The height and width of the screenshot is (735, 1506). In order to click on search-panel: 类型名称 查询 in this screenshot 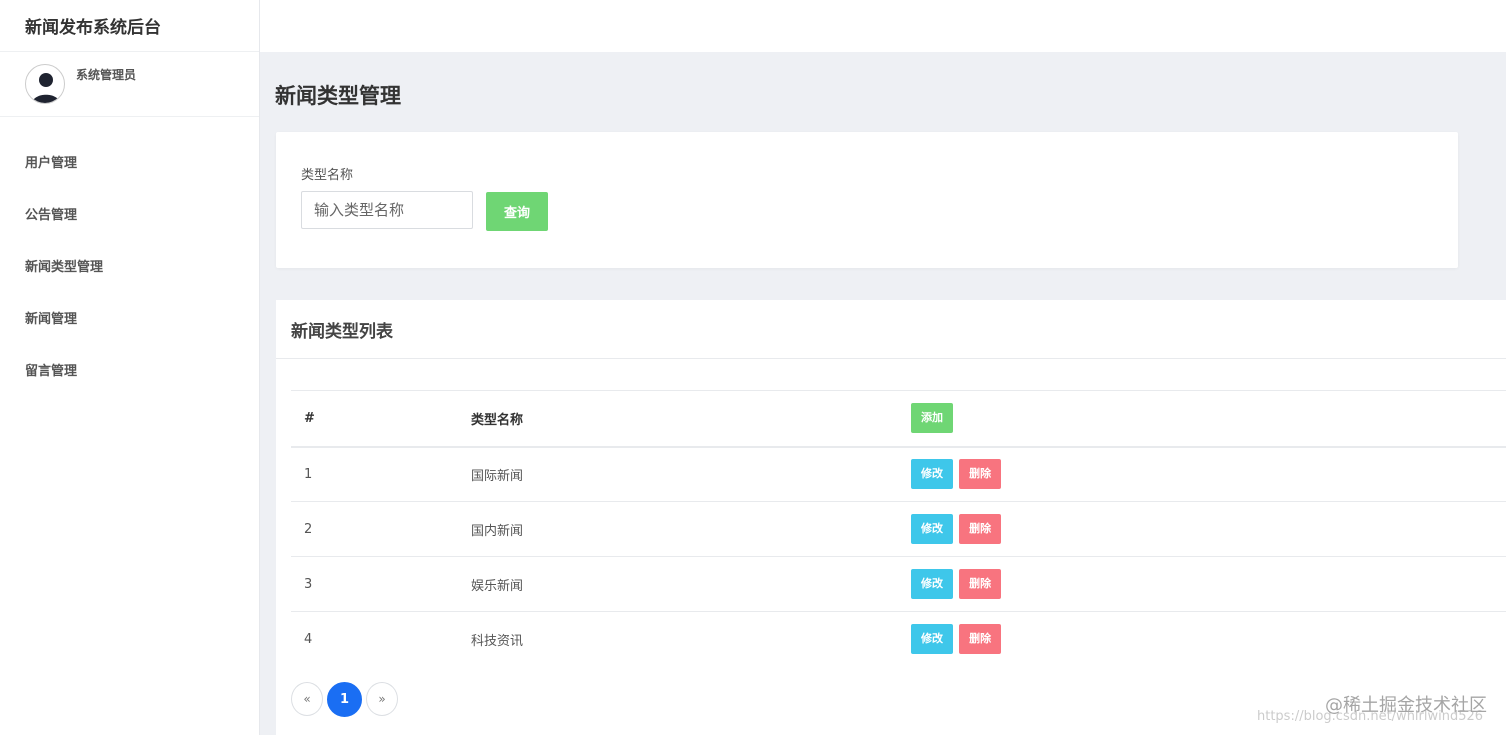, I will do `click(867, 200)`.